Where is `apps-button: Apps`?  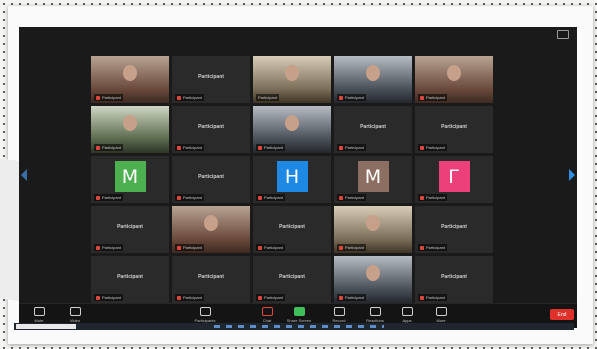
apps-button: Apps is located at coordinates (407, 315).